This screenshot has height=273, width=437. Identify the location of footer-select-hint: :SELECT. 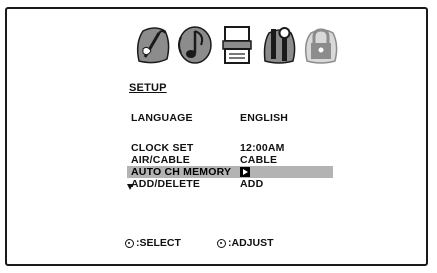
(153, 243).